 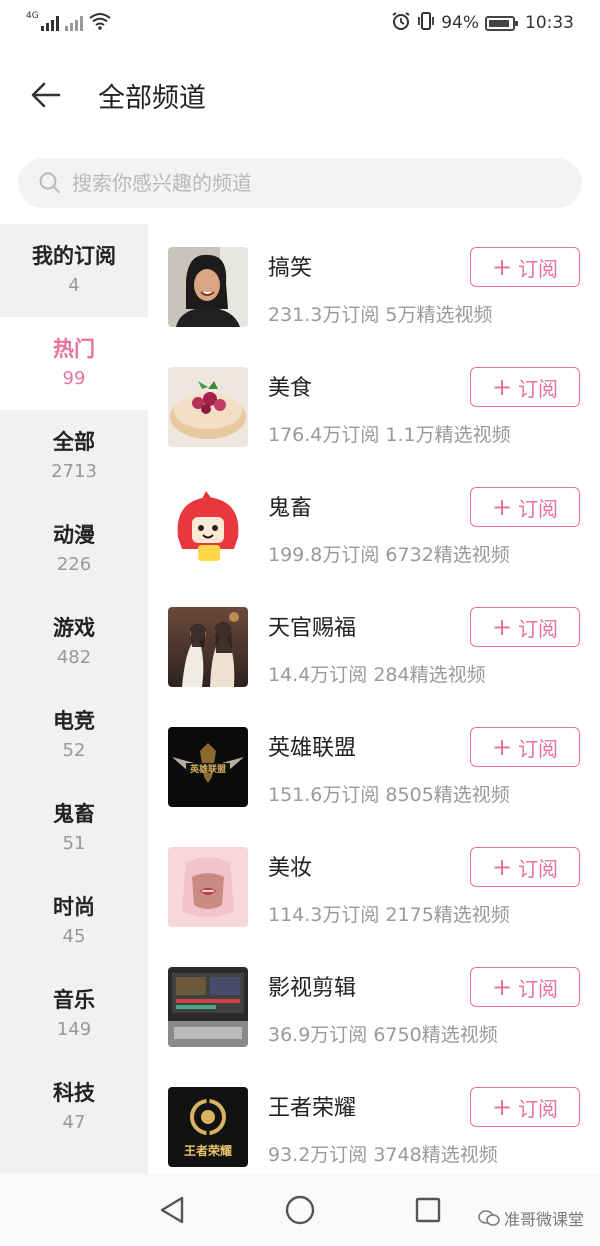 What do you see at coordinates (380, 315) in the screenshot?
I see `channel-stats: 231.3万订阅 5万精选视频` at bounding box center [380, 315].